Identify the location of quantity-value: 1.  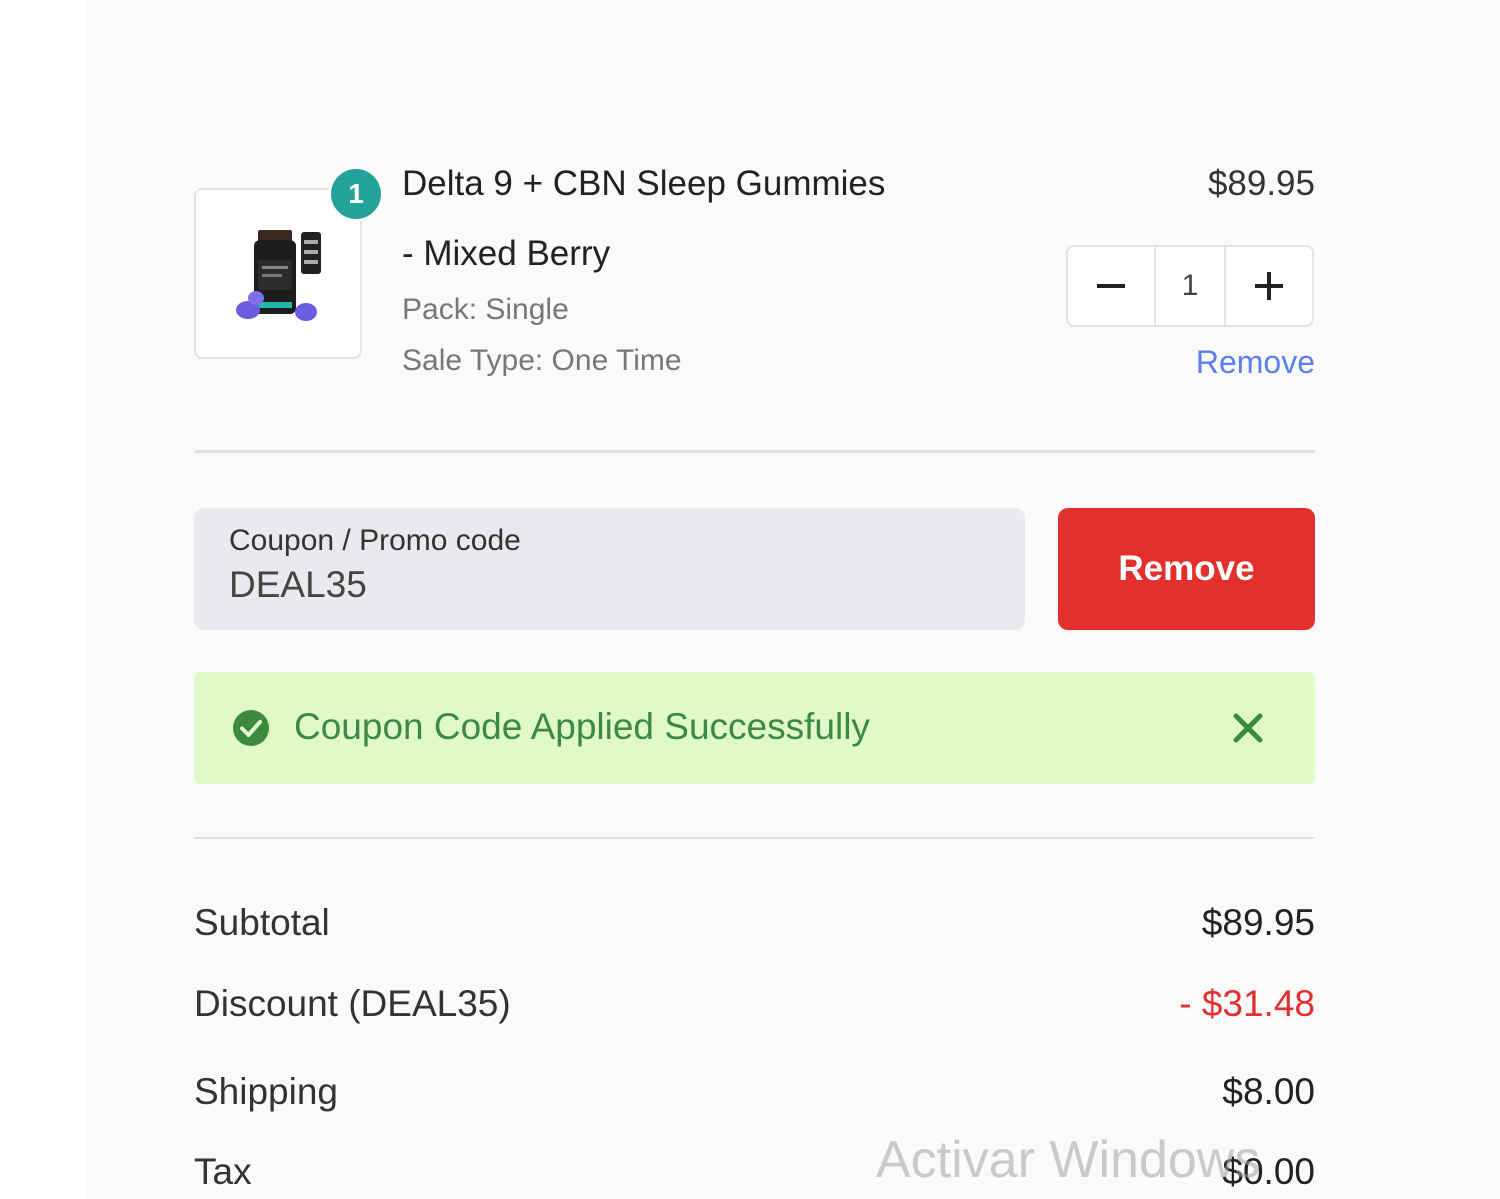
(1190, 286).